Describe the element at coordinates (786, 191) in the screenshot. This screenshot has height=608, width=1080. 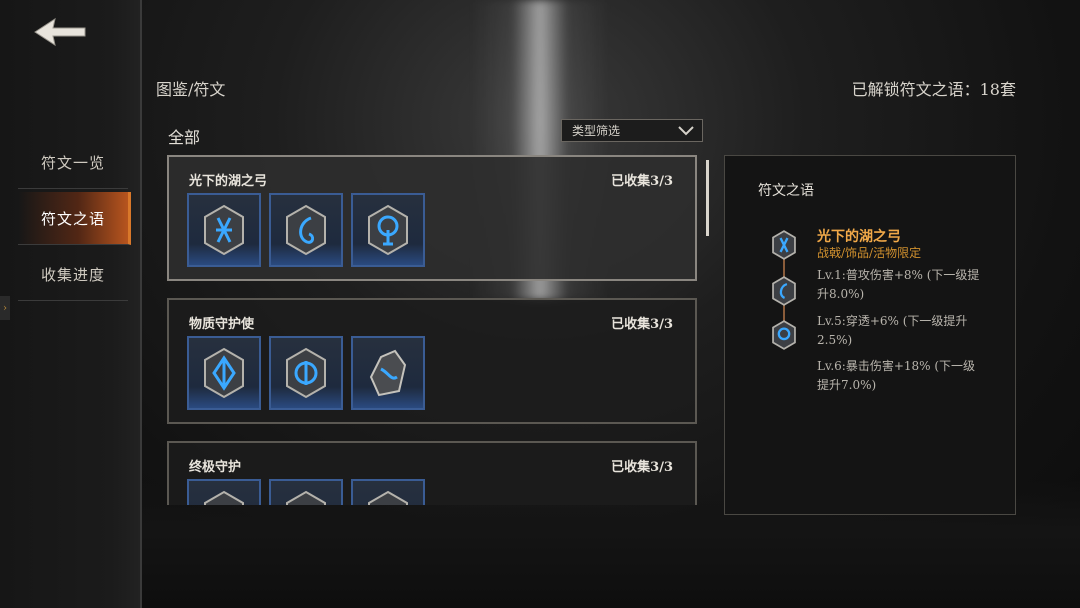
I see `detail-title: 符文之语` at that location.